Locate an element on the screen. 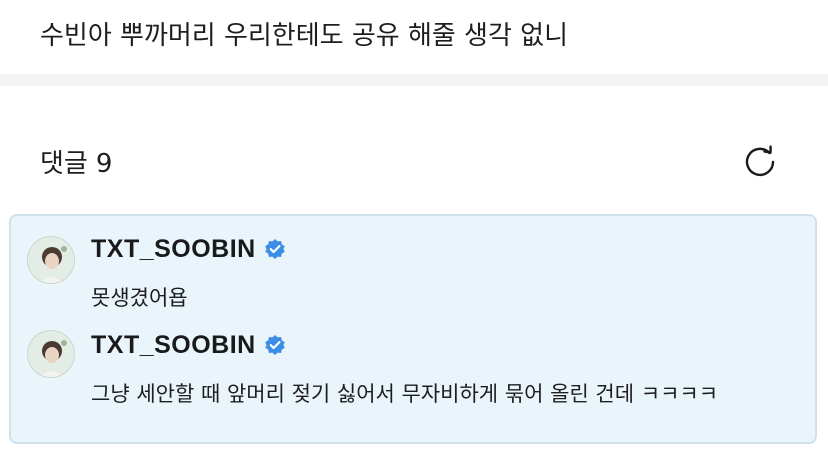 This screenshot has width=828, height=454. refresh-button is located at coordinates (760, 164).